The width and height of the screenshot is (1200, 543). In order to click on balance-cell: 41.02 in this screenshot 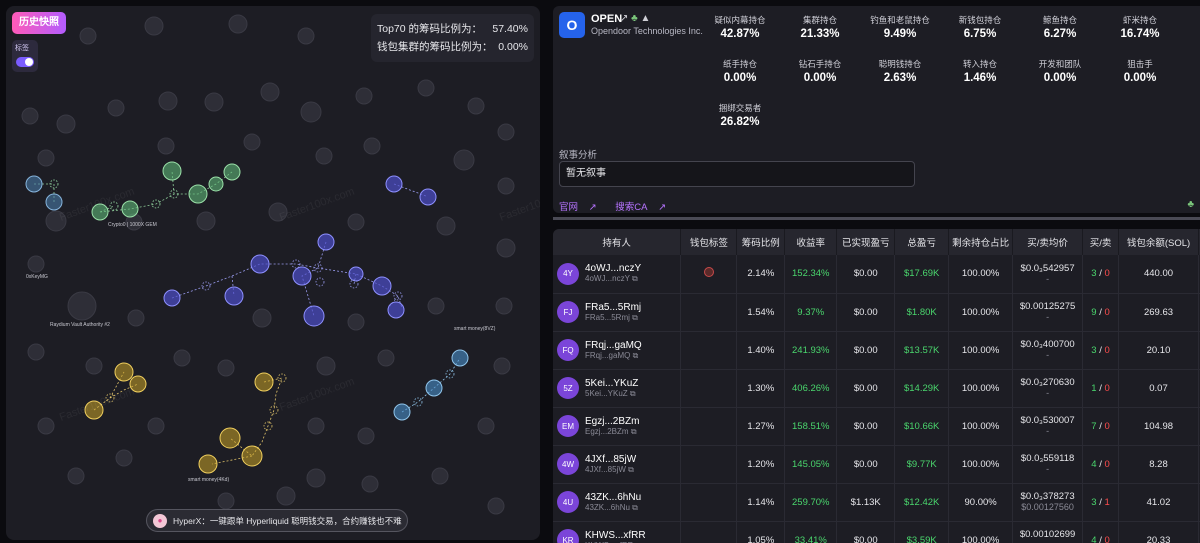, I will do `click(1158, 502)`.